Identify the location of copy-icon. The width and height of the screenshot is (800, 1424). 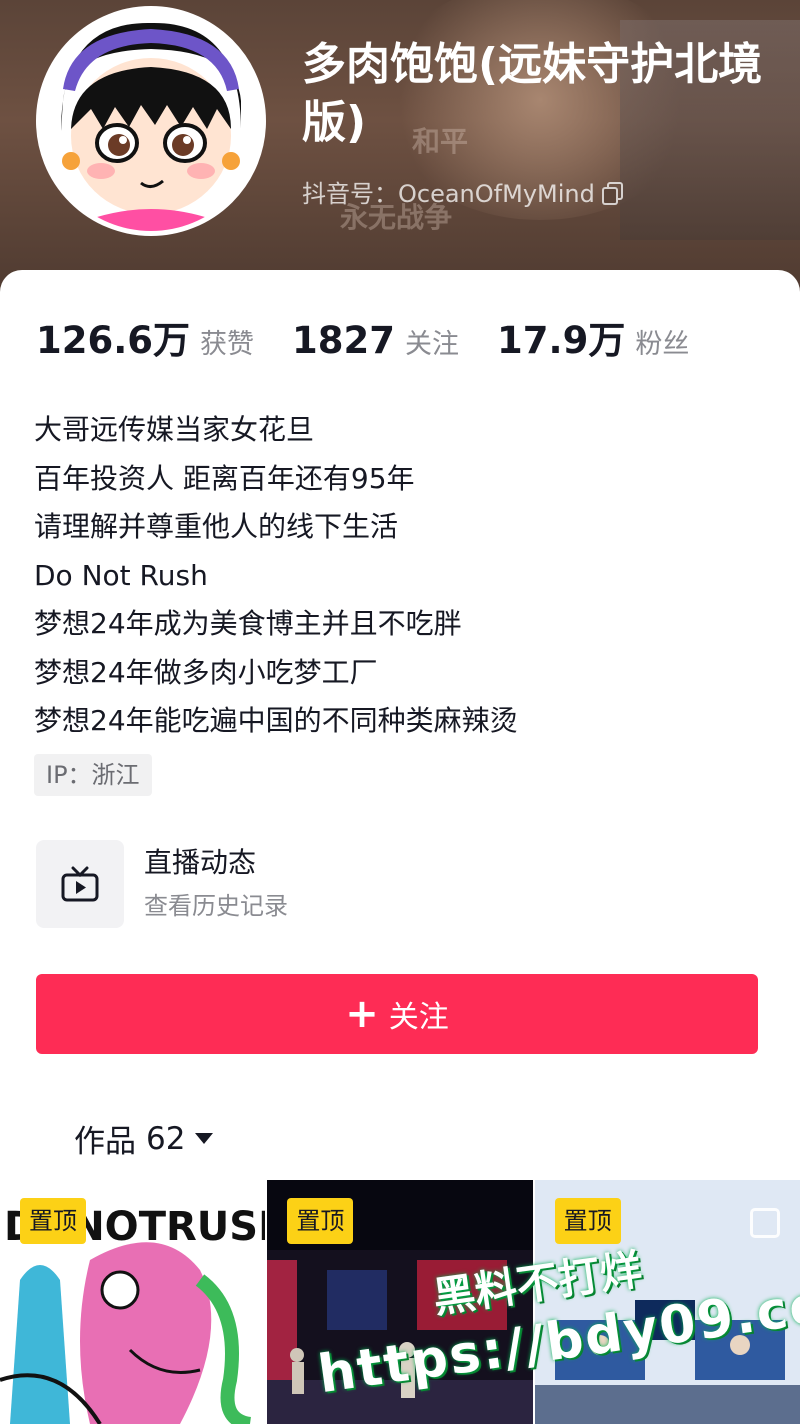
(612, 193).